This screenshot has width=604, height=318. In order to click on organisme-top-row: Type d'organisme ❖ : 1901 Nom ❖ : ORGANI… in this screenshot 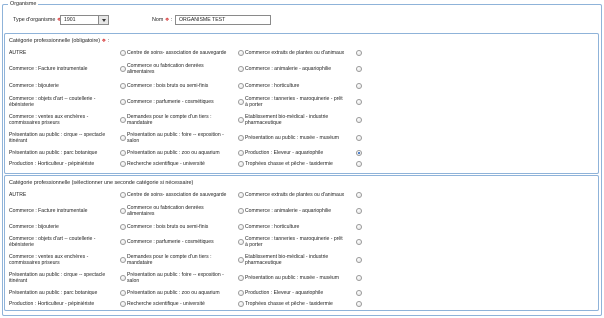, I will do `click(303, 20)`.